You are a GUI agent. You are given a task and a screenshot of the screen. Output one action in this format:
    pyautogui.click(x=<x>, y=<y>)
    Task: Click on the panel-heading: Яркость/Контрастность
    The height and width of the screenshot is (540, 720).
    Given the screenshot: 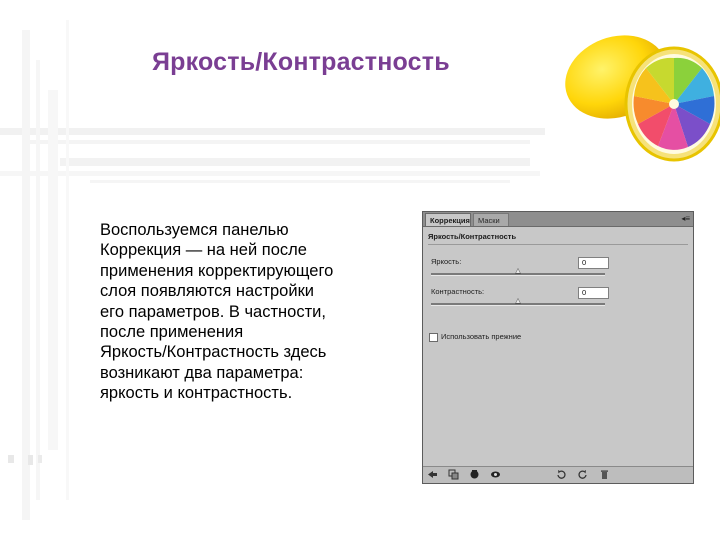 What is the action you would take?
    pyautogui.click(x=472, y=236)
    